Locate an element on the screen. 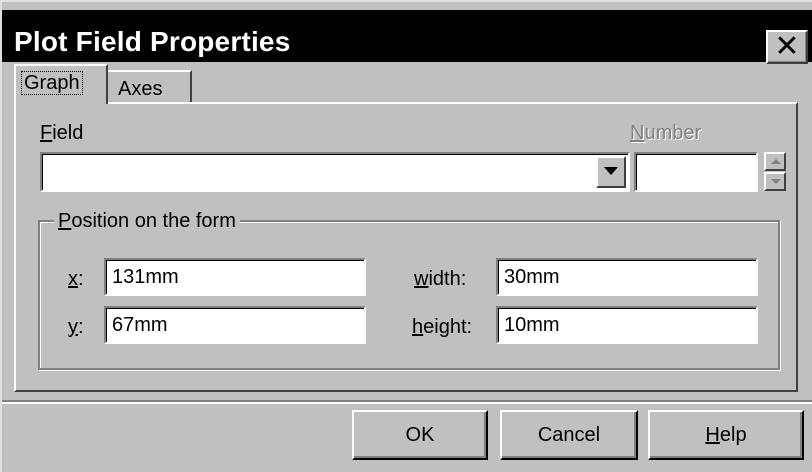 Image resolution: width=812 pixels, height=472 pixels. tab-axes: Axes is located at coordinates (149, 86).